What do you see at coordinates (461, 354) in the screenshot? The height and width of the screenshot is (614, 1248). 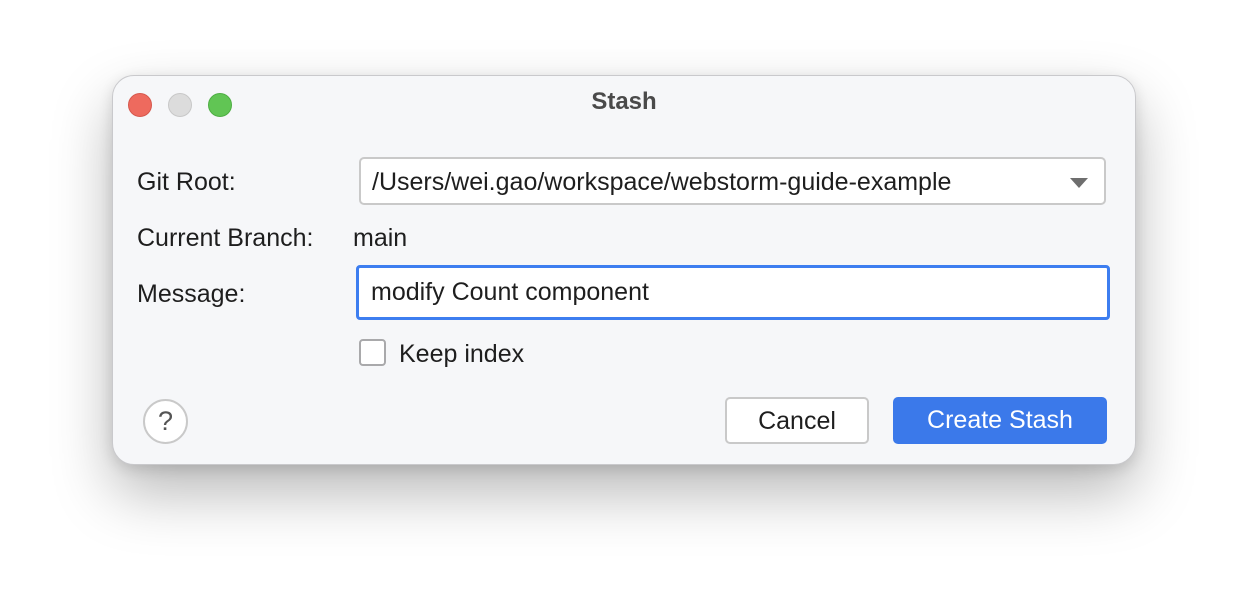 I see `keep-index-label: Keep index` at bounding box center [461, 354].